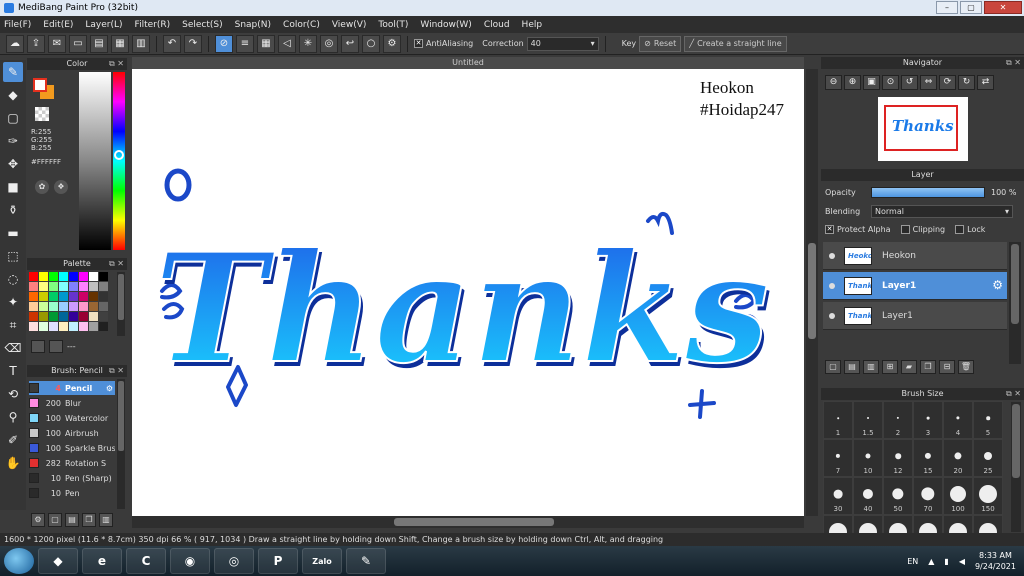  What do you see at coordinates (915, 316) in the screenshot?
I see `layer-item: Thanks Layer1` at bounding box center [915, 316].